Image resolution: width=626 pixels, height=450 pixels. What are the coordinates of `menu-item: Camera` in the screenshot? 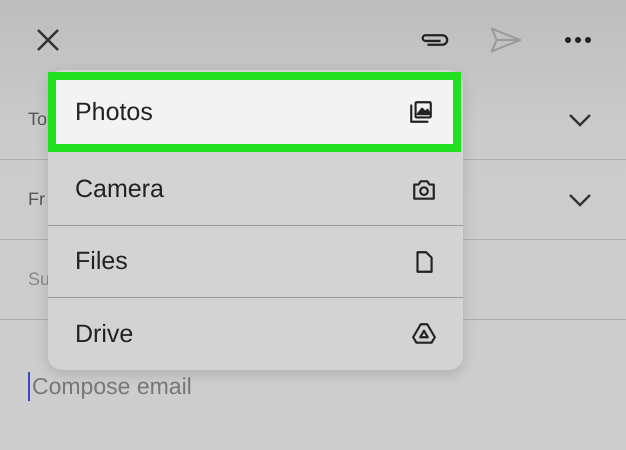 It's located at (255, 190).